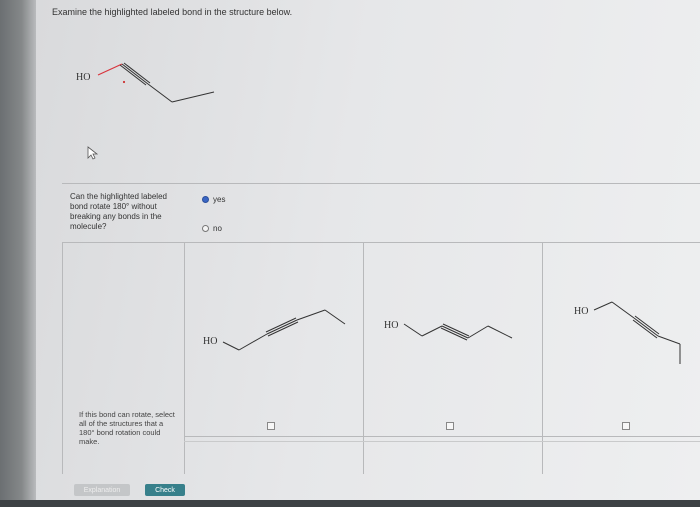 Image resolution: width=700 pixels, height=507 pixels. What do you see at coordinates (18, 253) in the screenshot?
I see `screen-glare` at bounding box center [18, 253].